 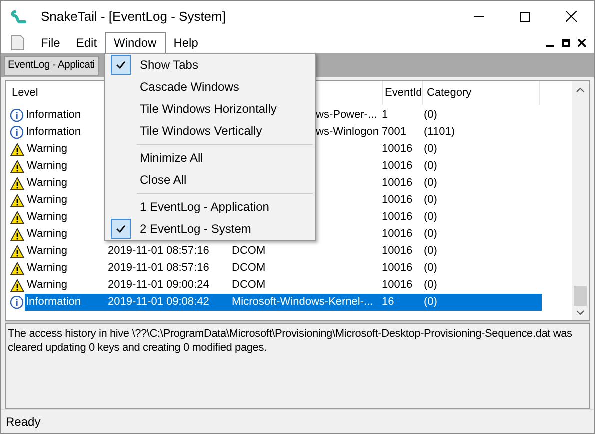 What do you see at coordinates (439, 132) in the screenshot?
I see `table-cell: (1101)` at bounding box center [439, 132].